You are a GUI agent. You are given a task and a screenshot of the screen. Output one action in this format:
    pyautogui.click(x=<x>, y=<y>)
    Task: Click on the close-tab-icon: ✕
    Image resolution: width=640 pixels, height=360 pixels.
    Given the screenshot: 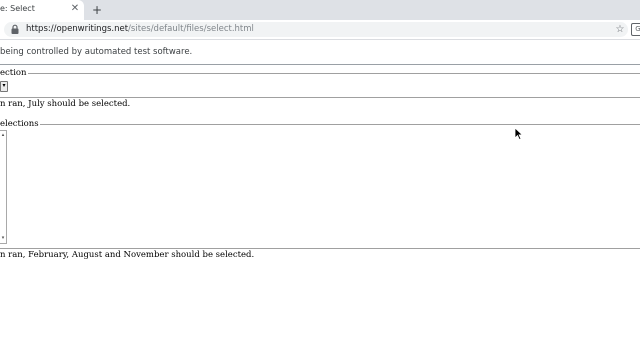 What is the action you would take?
    pyautogui.click(x=75, y=9)
    